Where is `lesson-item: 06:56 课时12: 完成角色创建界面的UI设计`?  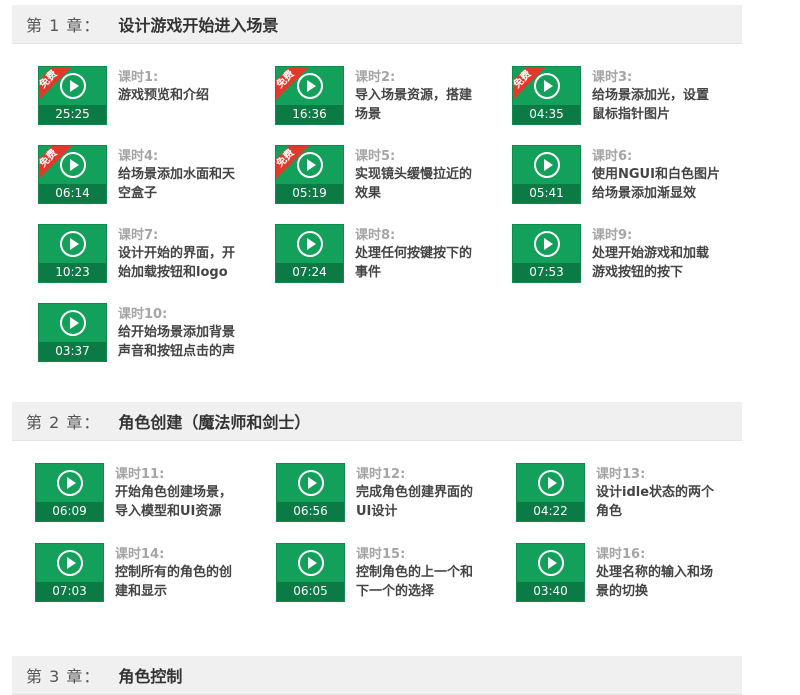
lesson-item: 06:56 课时12: 完成角色创建界面的UI设计 is located at coordinates (381, 494).